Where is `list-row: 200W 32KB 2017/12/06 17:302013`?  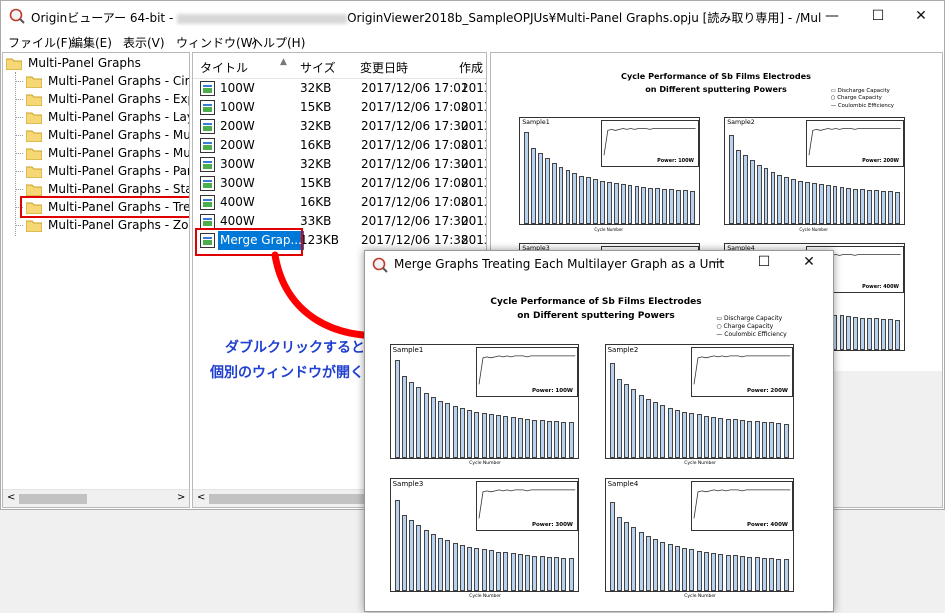 list-row: 200W 32KB 2017/12/06 17:302013 is located at coordinates (339, 126).